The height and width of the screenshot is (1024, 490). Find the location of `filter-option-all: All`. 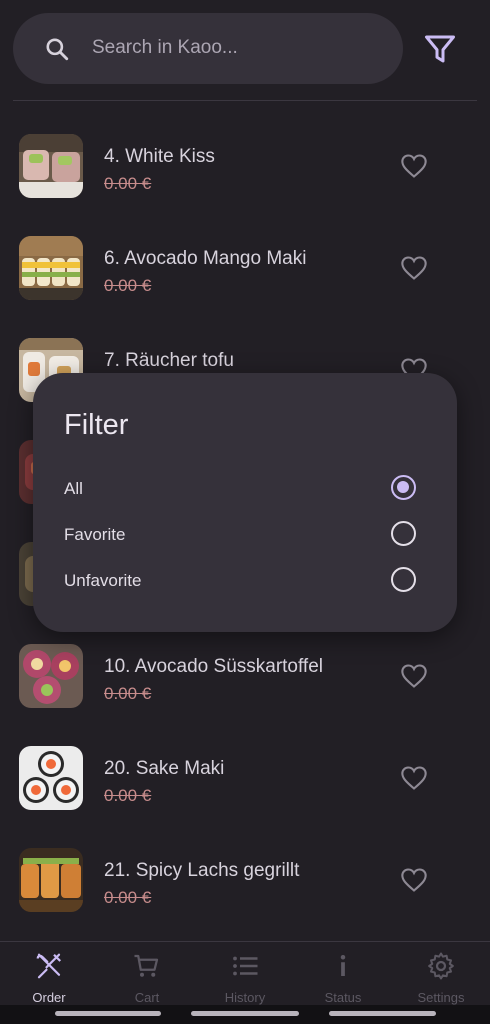

filter-option-all: All is located at coordinates (73, 489).